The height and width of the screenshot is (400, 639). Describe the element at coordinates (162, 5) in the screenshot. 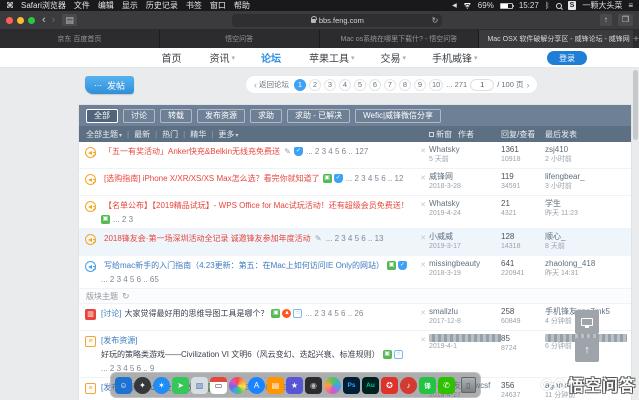

I see `menu-item: 历史记录` at that location.